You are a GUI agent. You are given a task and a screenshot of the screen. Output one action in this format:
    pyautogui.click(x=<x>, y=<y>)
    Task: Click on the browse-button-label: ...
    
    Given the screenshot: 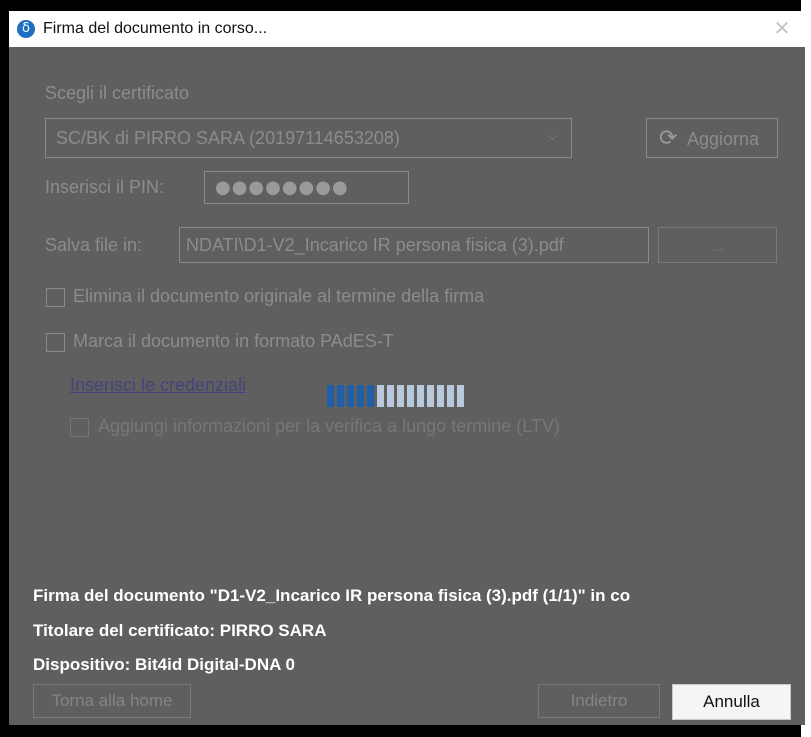 What is the action you would take?
    pyautogui.click(x=717, y=246)
    